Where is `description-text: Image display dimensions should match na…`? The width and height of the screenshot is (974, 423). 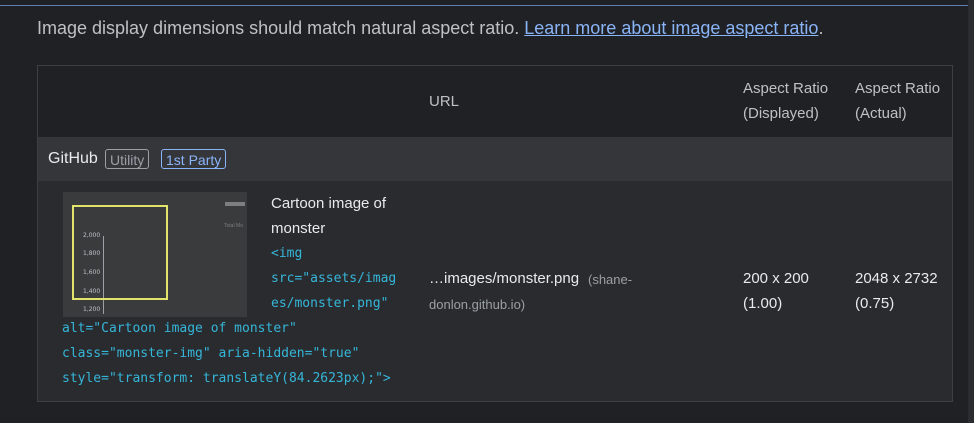
description-text: Image display dimensions should match na… is located at coordinates (281, 28).